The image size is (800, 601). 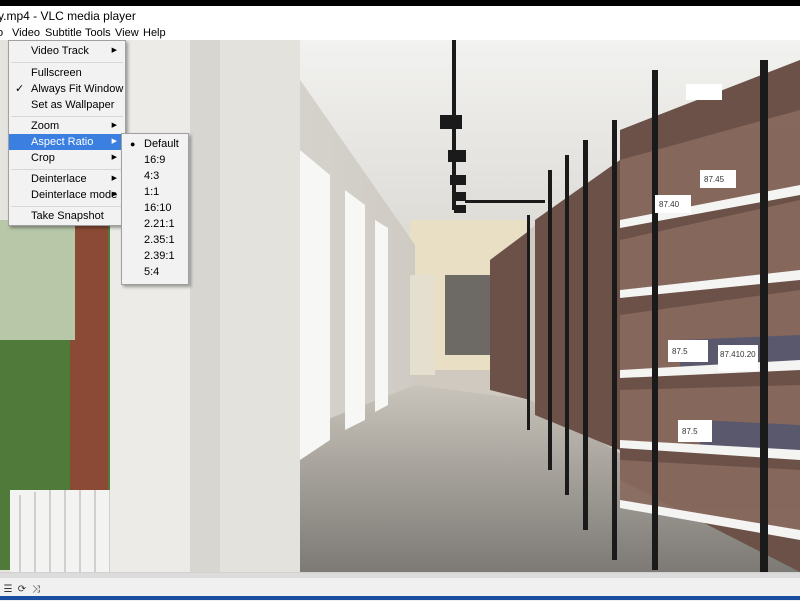 I want to click on menu-item-set-as-wallpaper: Set as Wallpaper, so click(x=67, y=105).